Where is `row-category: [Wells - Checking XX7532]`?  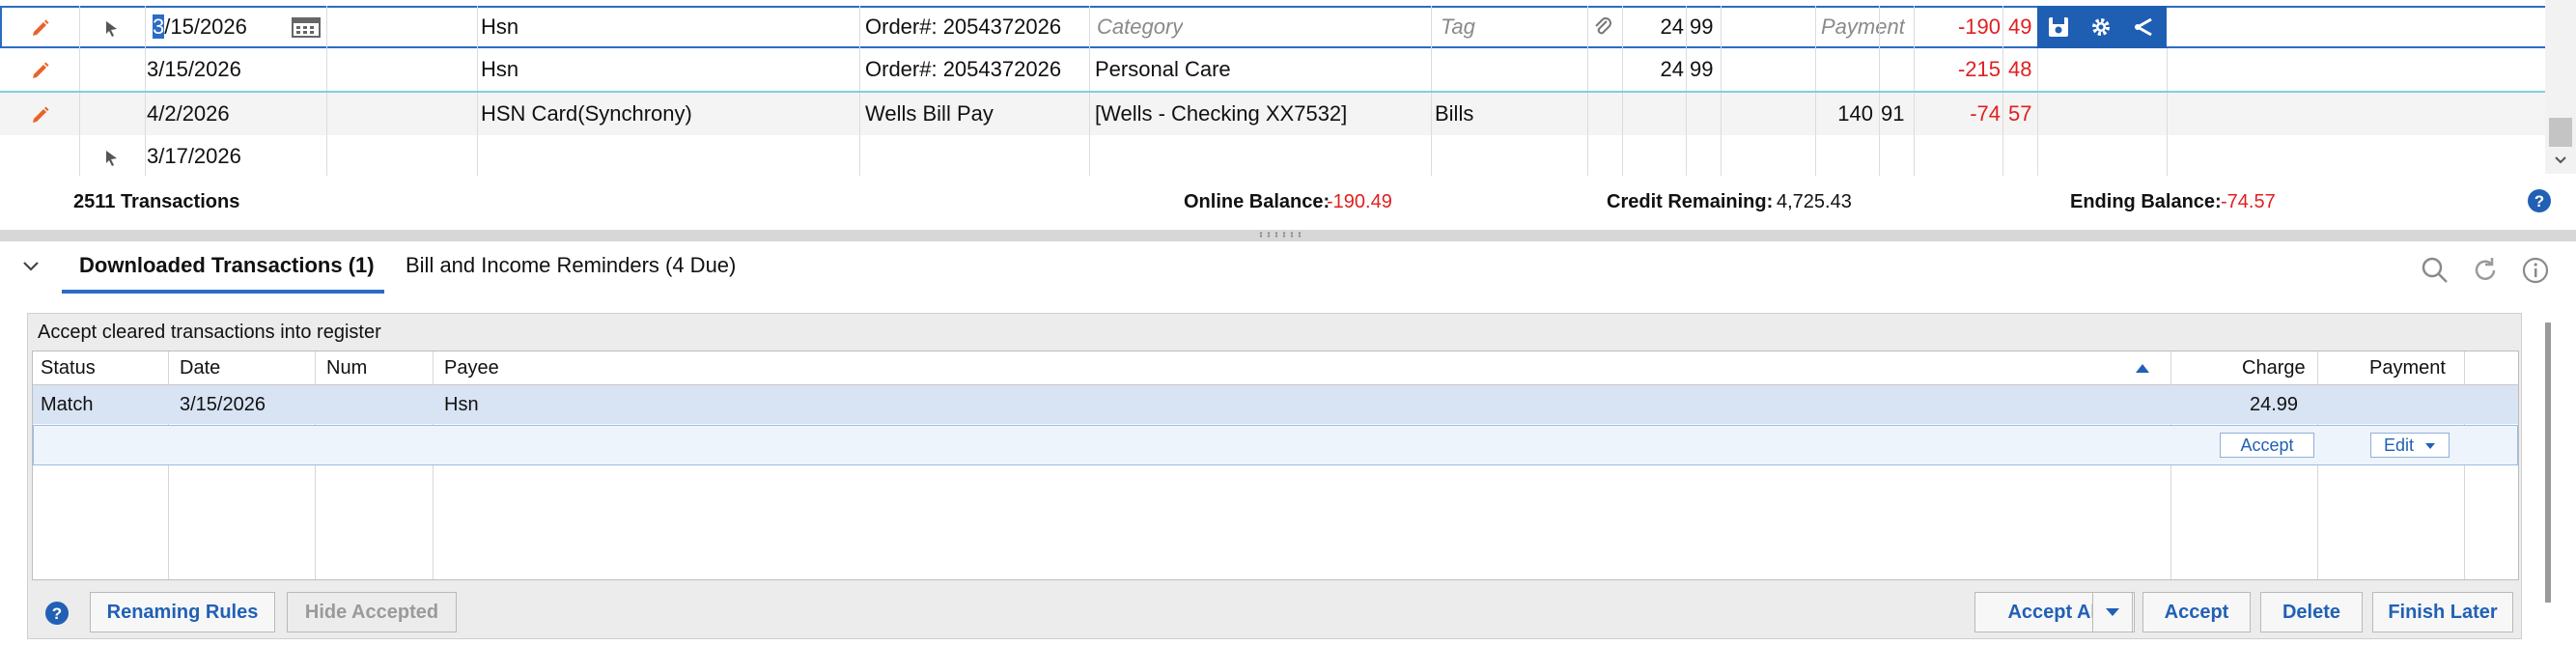 row-category: [Wells - Checking XX7532] is located at coordinates (1222, 113).